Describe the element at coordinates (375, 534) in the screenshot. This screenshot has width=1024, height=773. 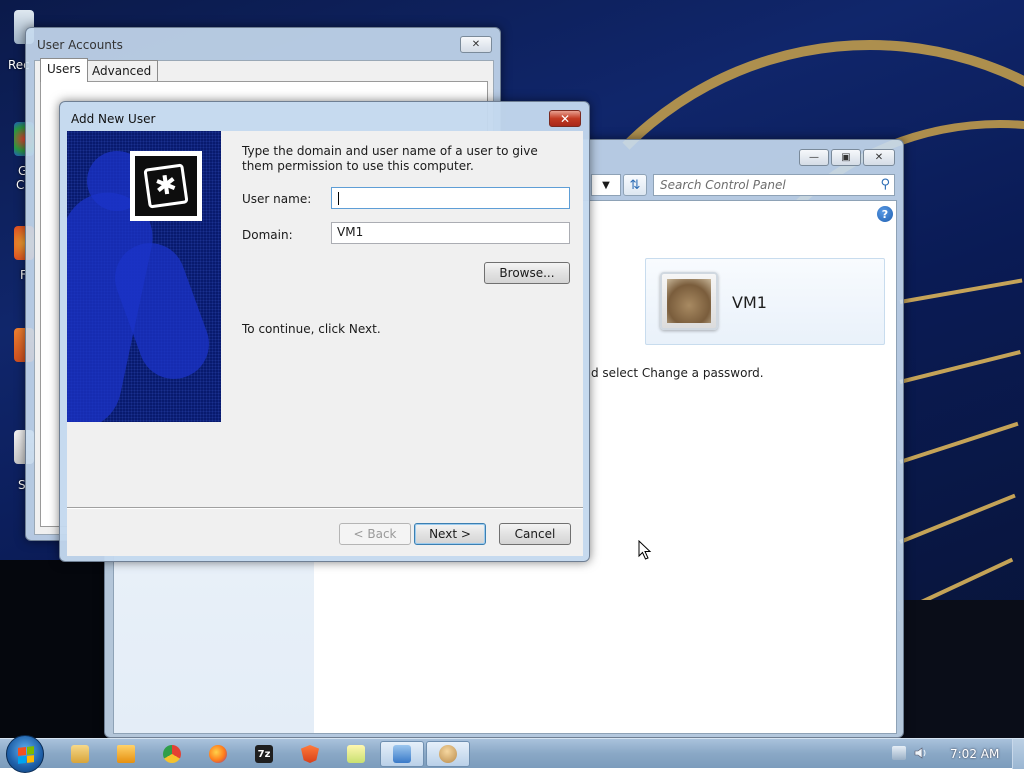
I see `back-button: < Back` at that location.